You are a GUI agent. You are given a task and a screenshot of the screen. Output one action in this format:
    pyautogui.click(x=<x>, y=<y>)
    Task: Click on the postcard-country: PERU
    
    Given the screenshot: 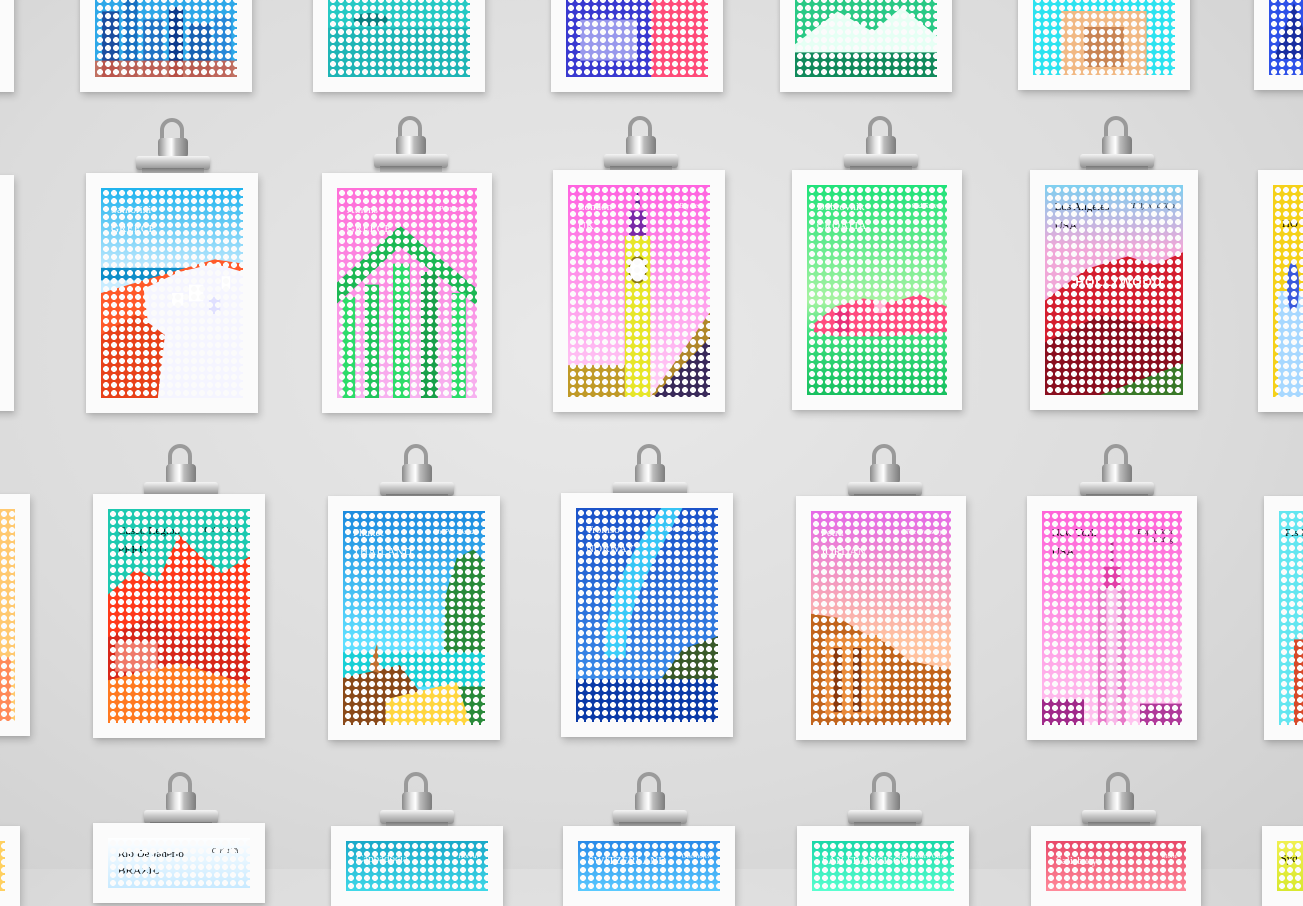 What is the action you would take?
    pyautogui.click(x=132, y=550)
    